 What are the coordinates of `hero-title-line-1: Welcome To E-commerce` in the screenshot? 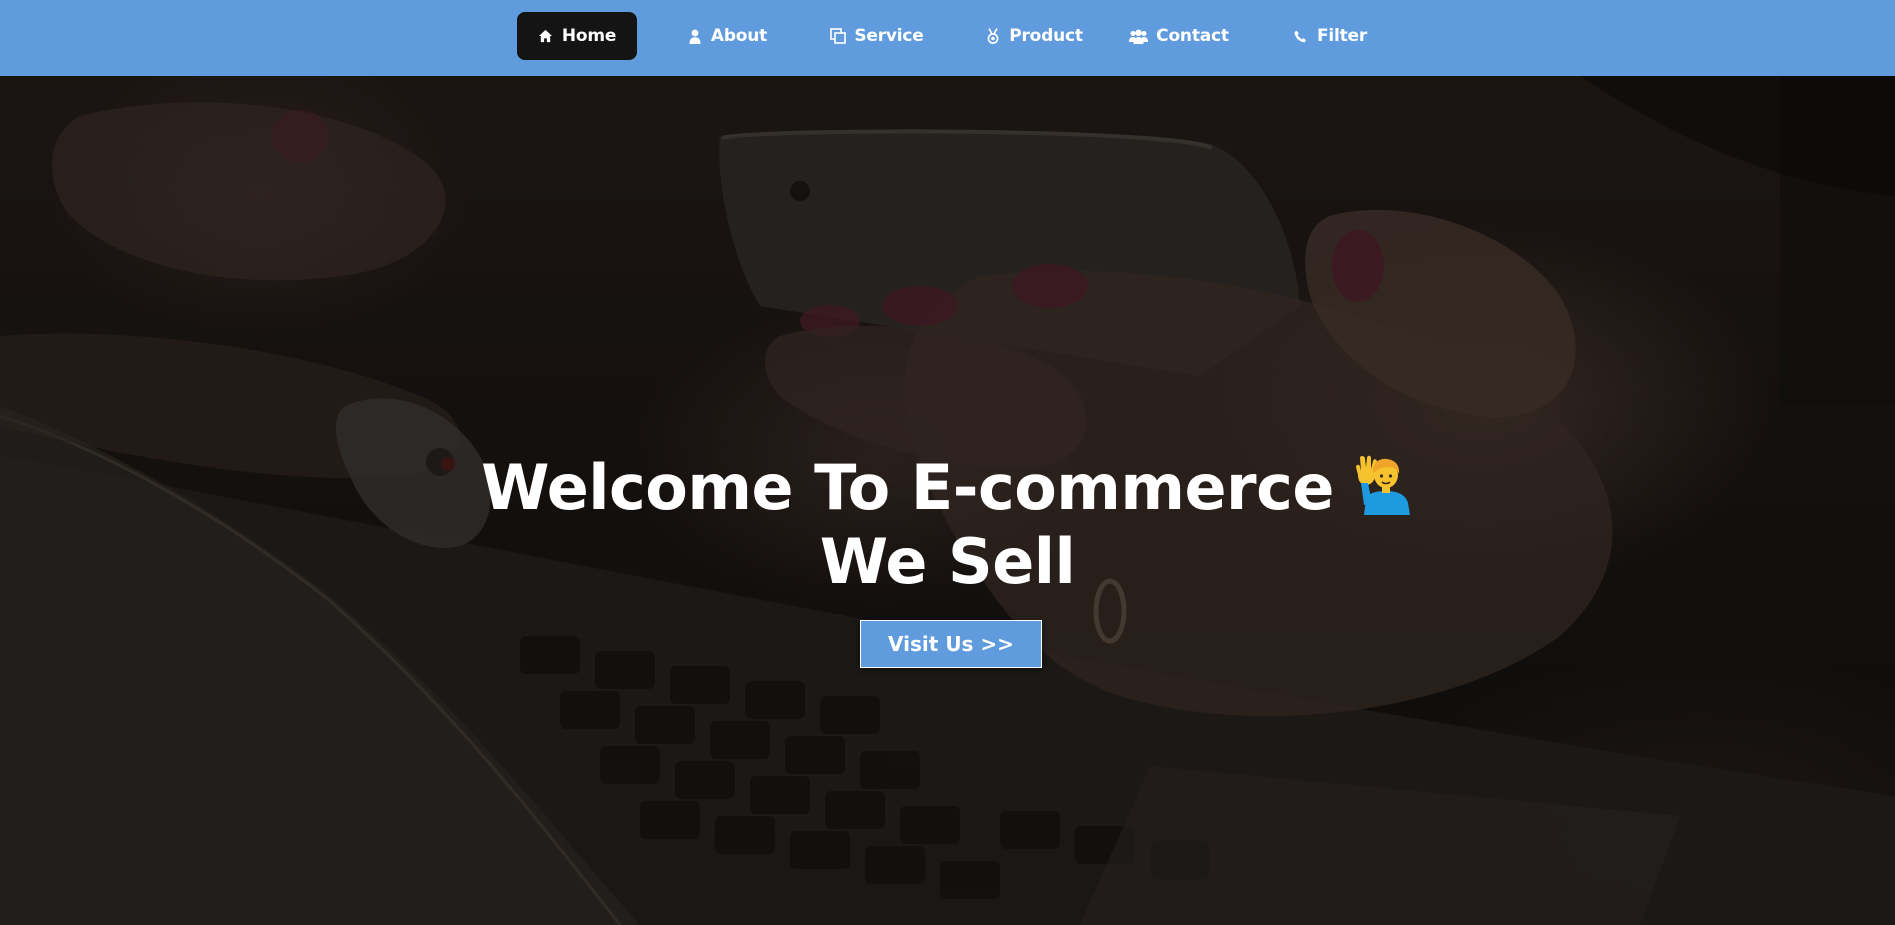 It's located at (947, 488).